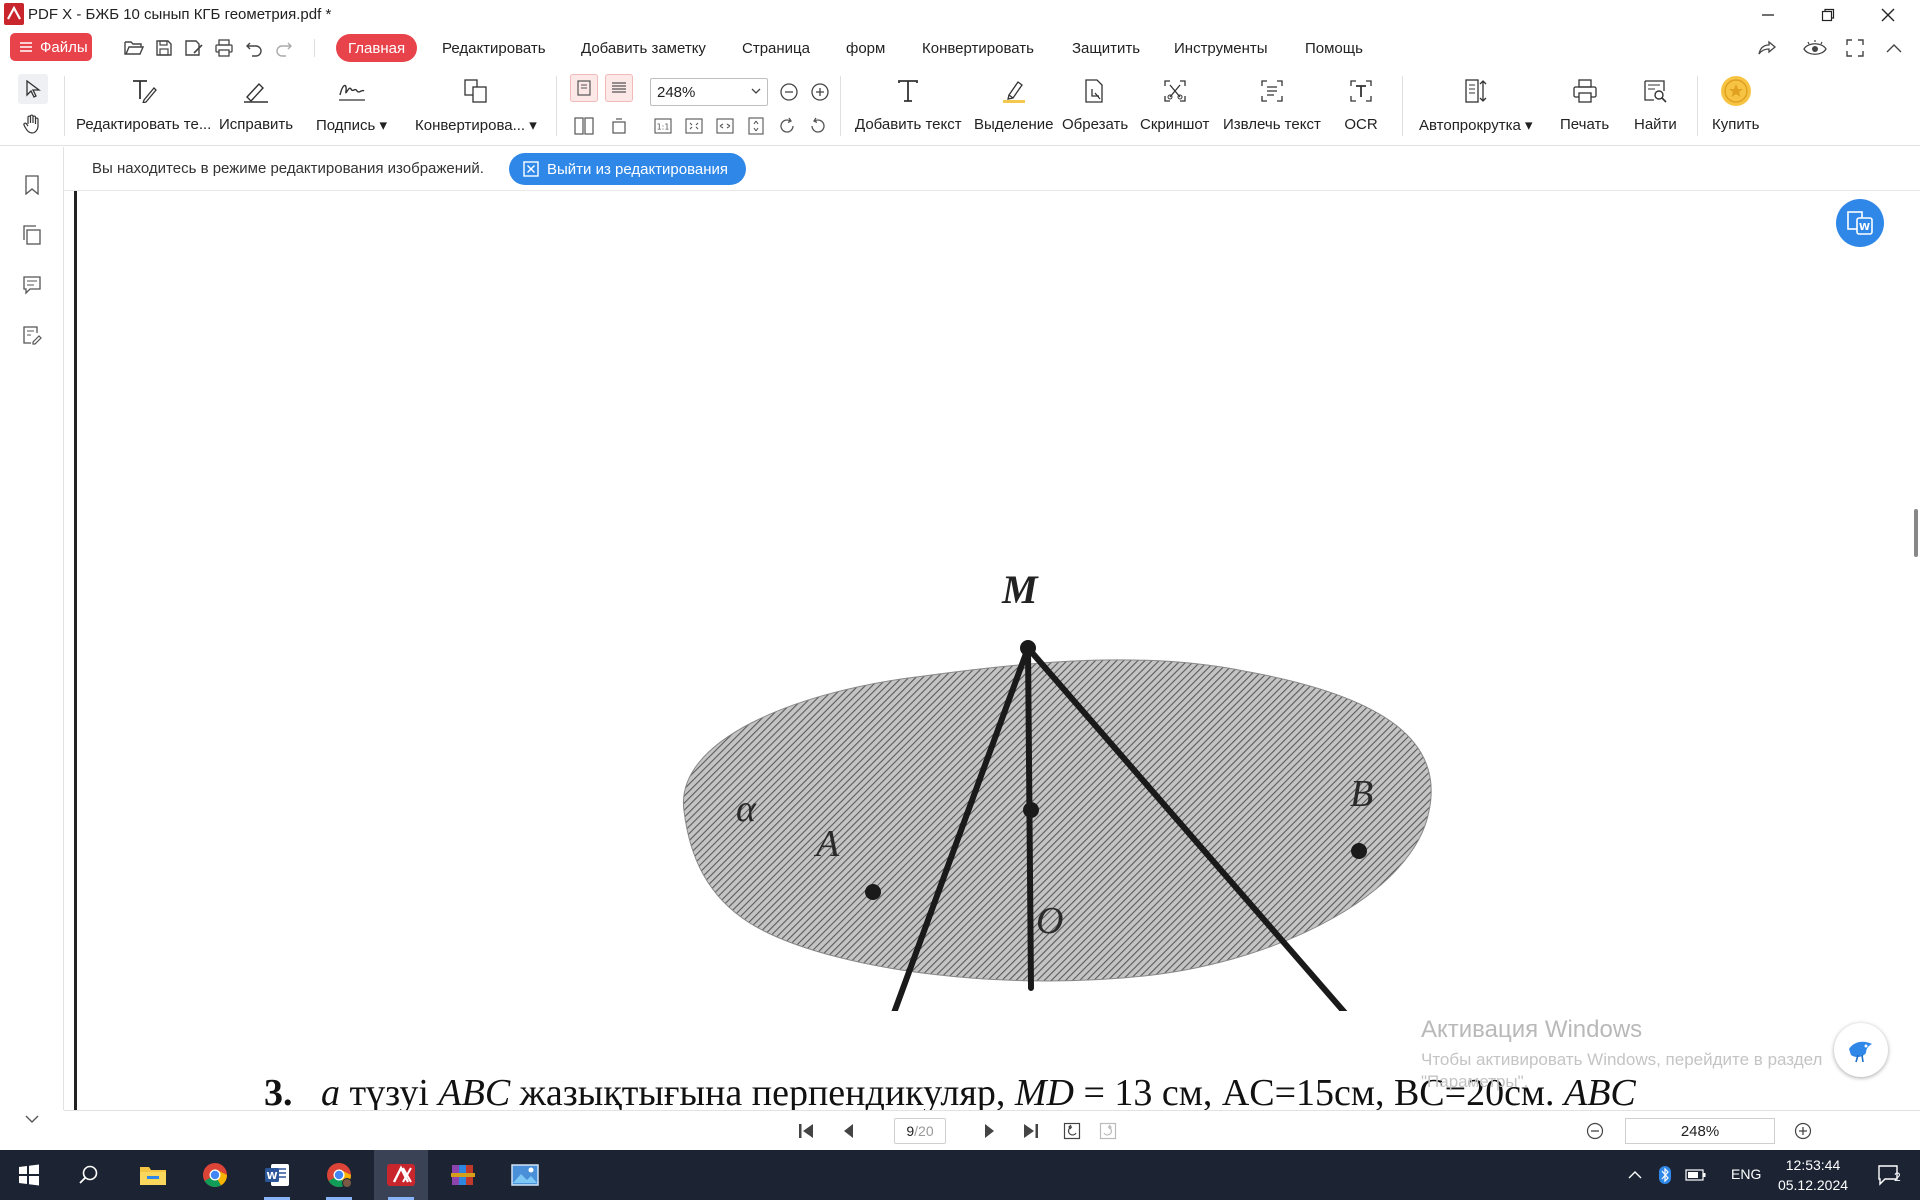  I want to click on page-number-input: 9/20, so click(920, 1131).